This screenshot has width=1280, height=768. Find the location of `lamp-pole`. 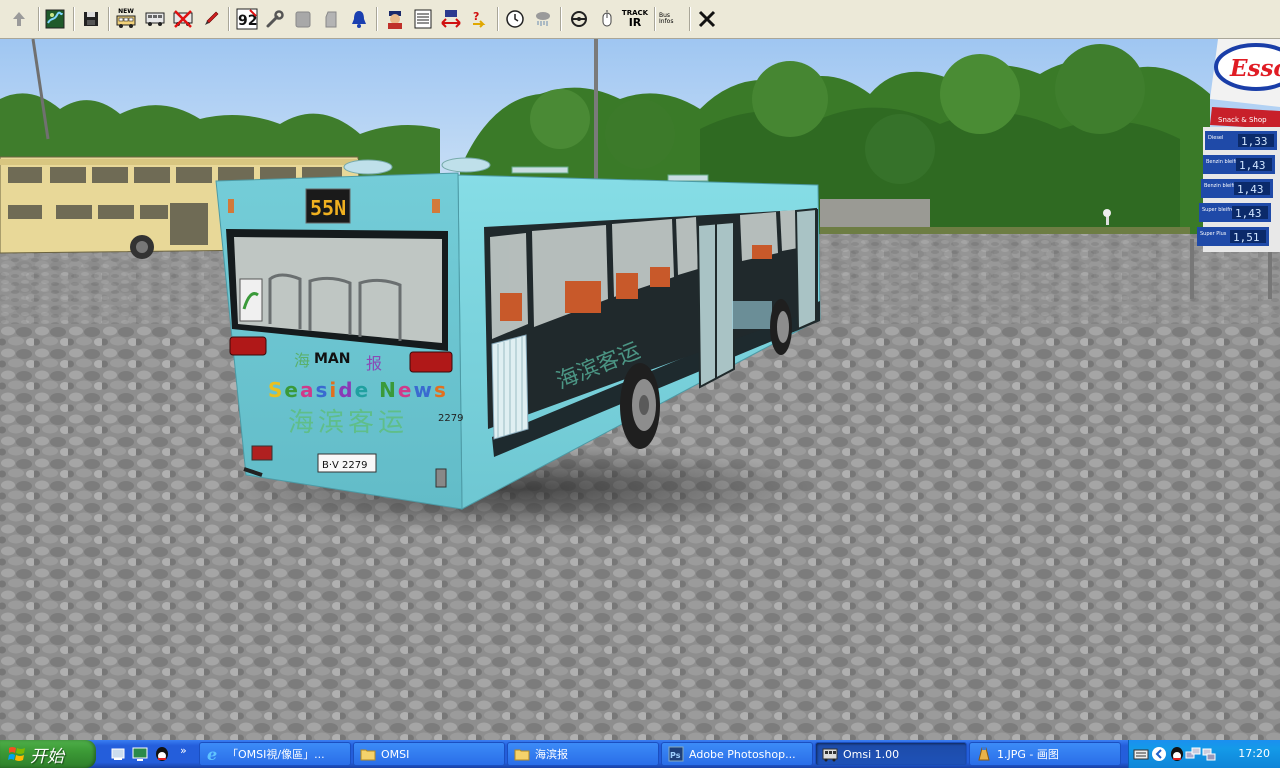

lamp-pole is located at coordinates (596, 109).